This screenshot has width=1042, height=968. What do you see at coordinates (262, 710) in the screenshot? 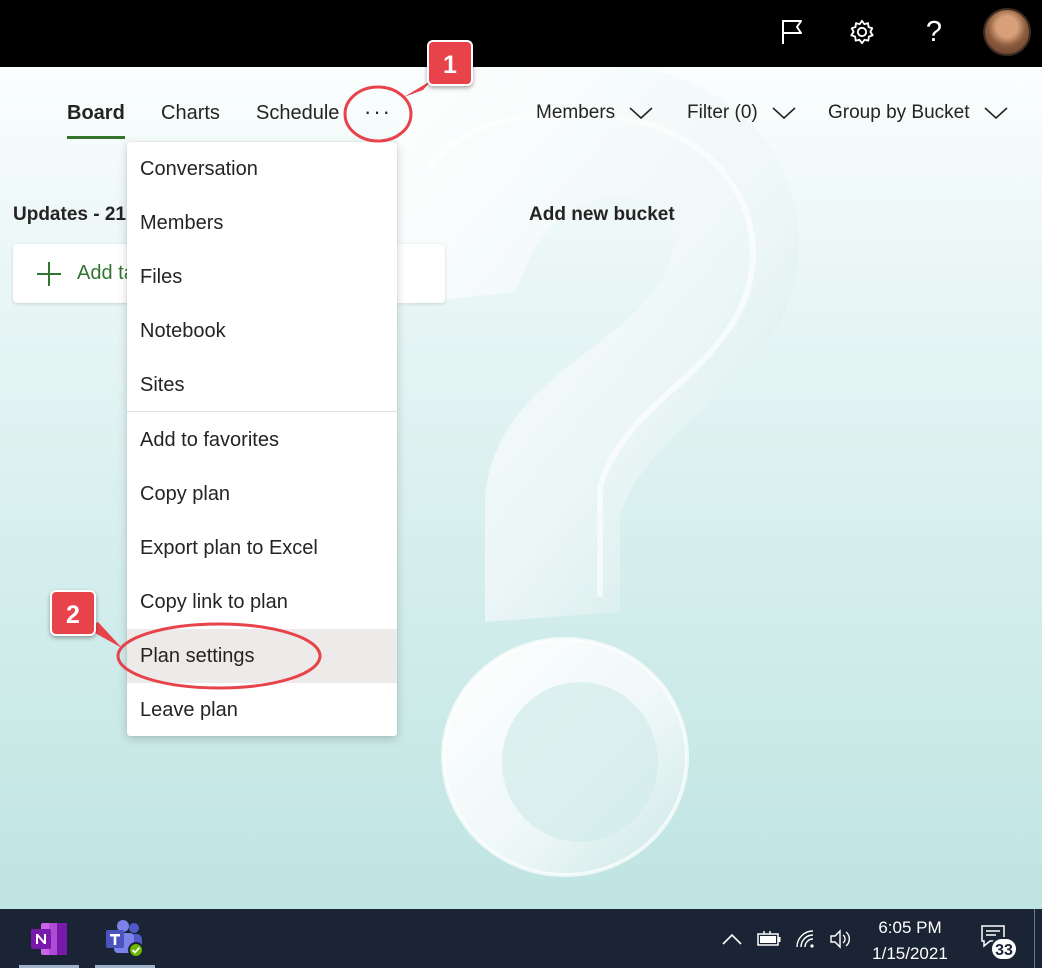
I see `menu-item-leave-plan: Leave plan` at bounding box center [262, 710].